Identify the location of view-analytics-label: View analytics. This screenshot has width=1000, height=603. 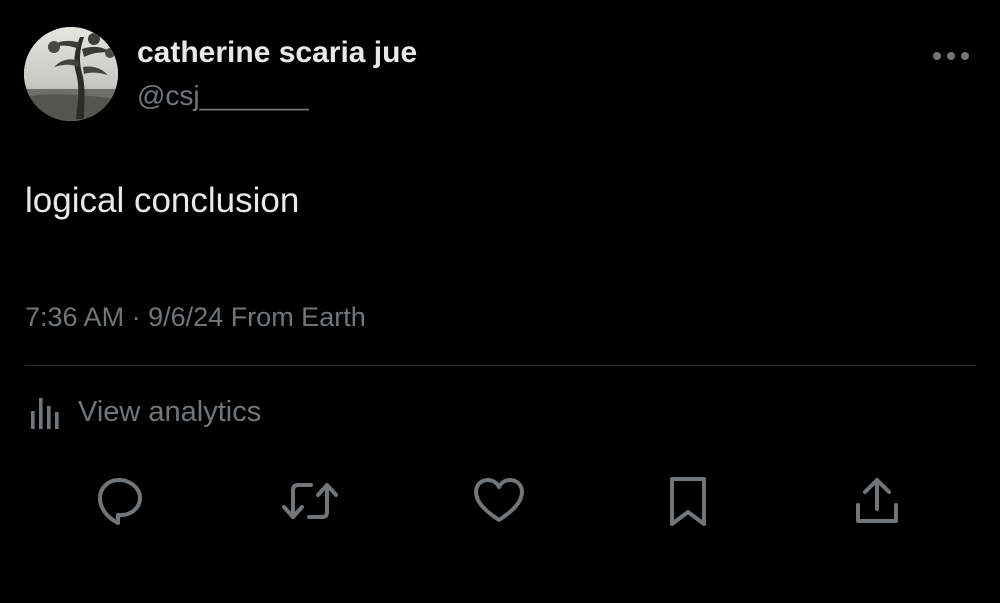
(170, 411).